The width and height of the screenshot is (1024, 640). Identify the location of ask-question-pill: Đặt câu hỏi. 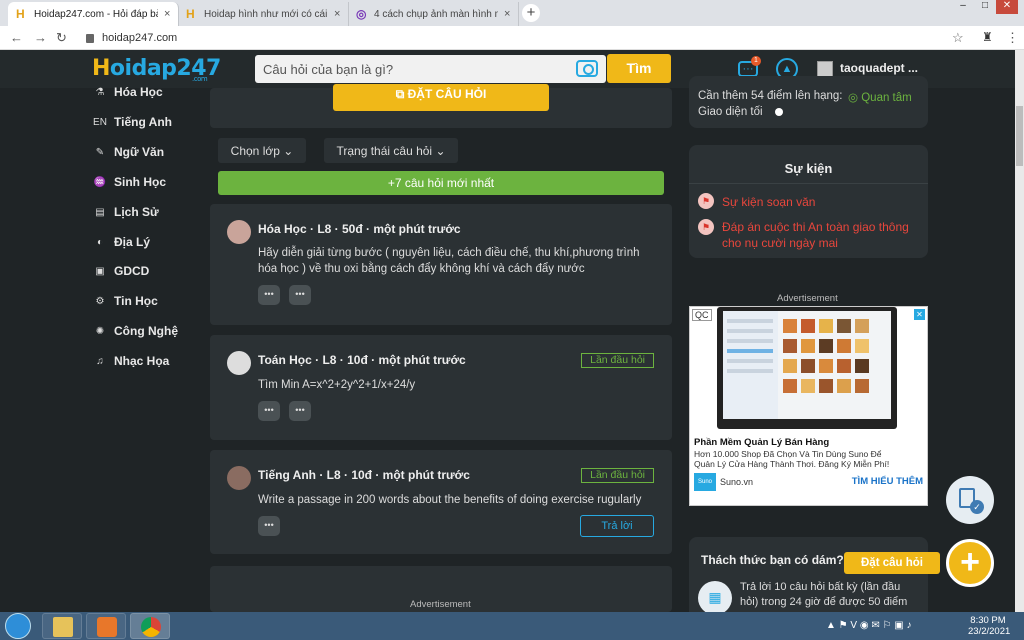
(892, 563).